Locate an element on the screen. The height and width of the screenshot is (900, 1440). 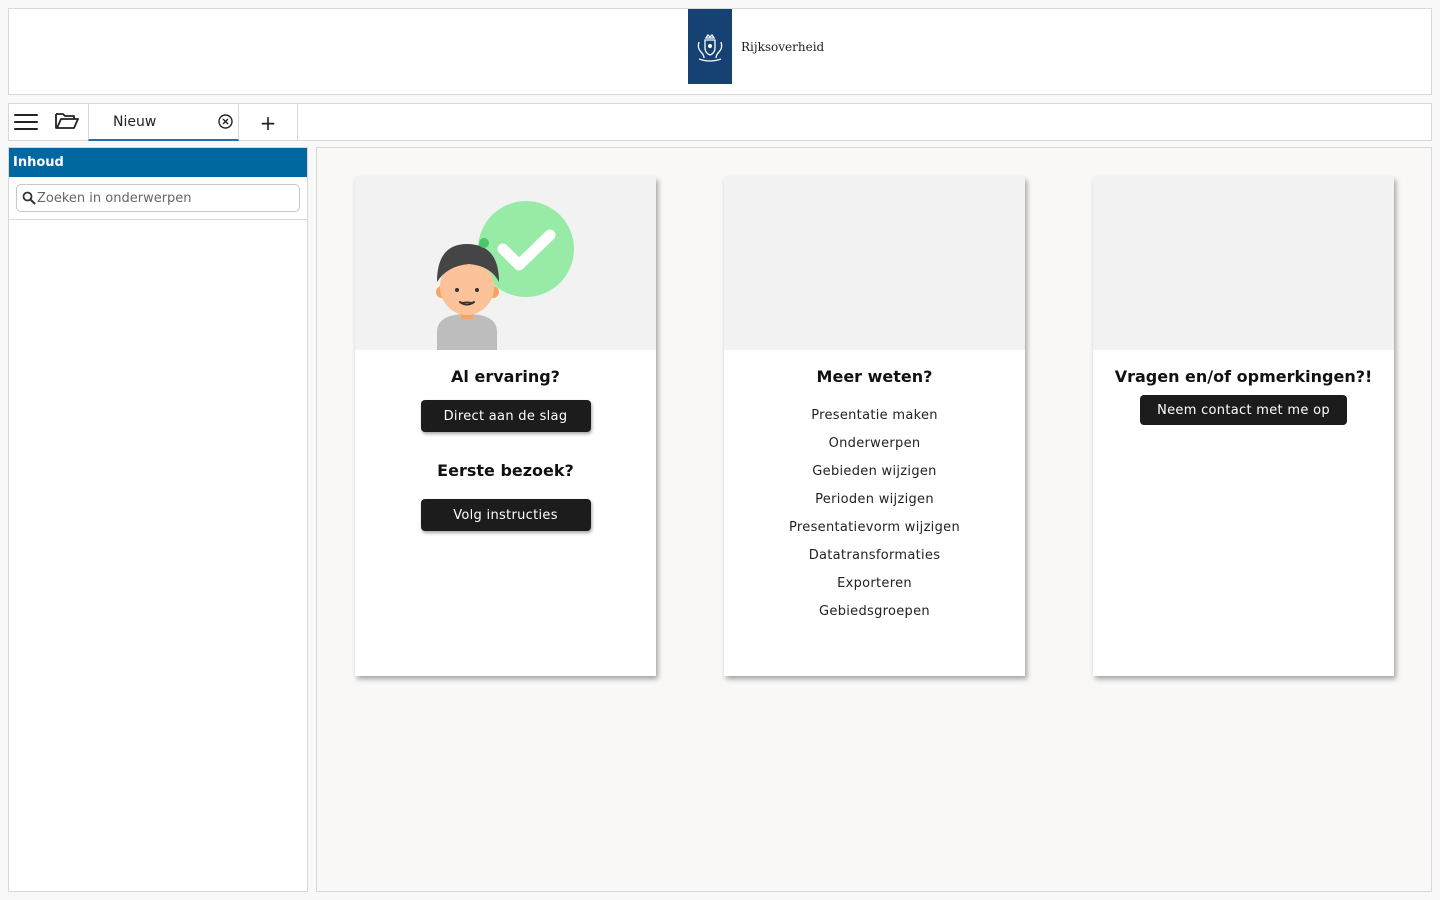
folder-open-icon is located at coordinates (68, 122).